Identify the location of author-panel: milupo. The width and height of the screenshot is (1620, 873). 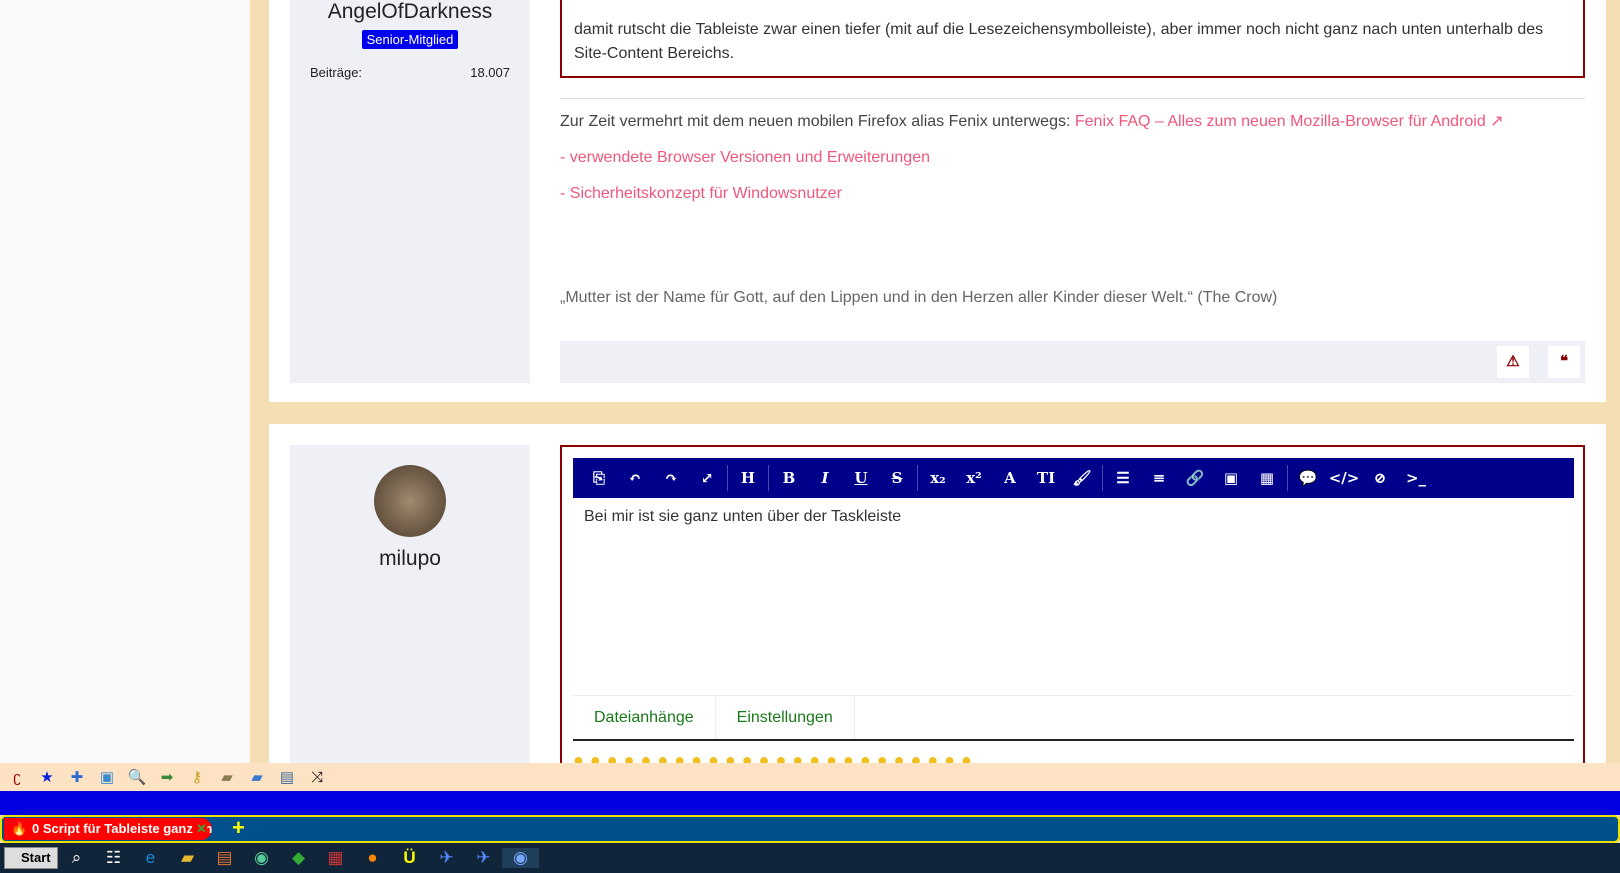
(410, 604).